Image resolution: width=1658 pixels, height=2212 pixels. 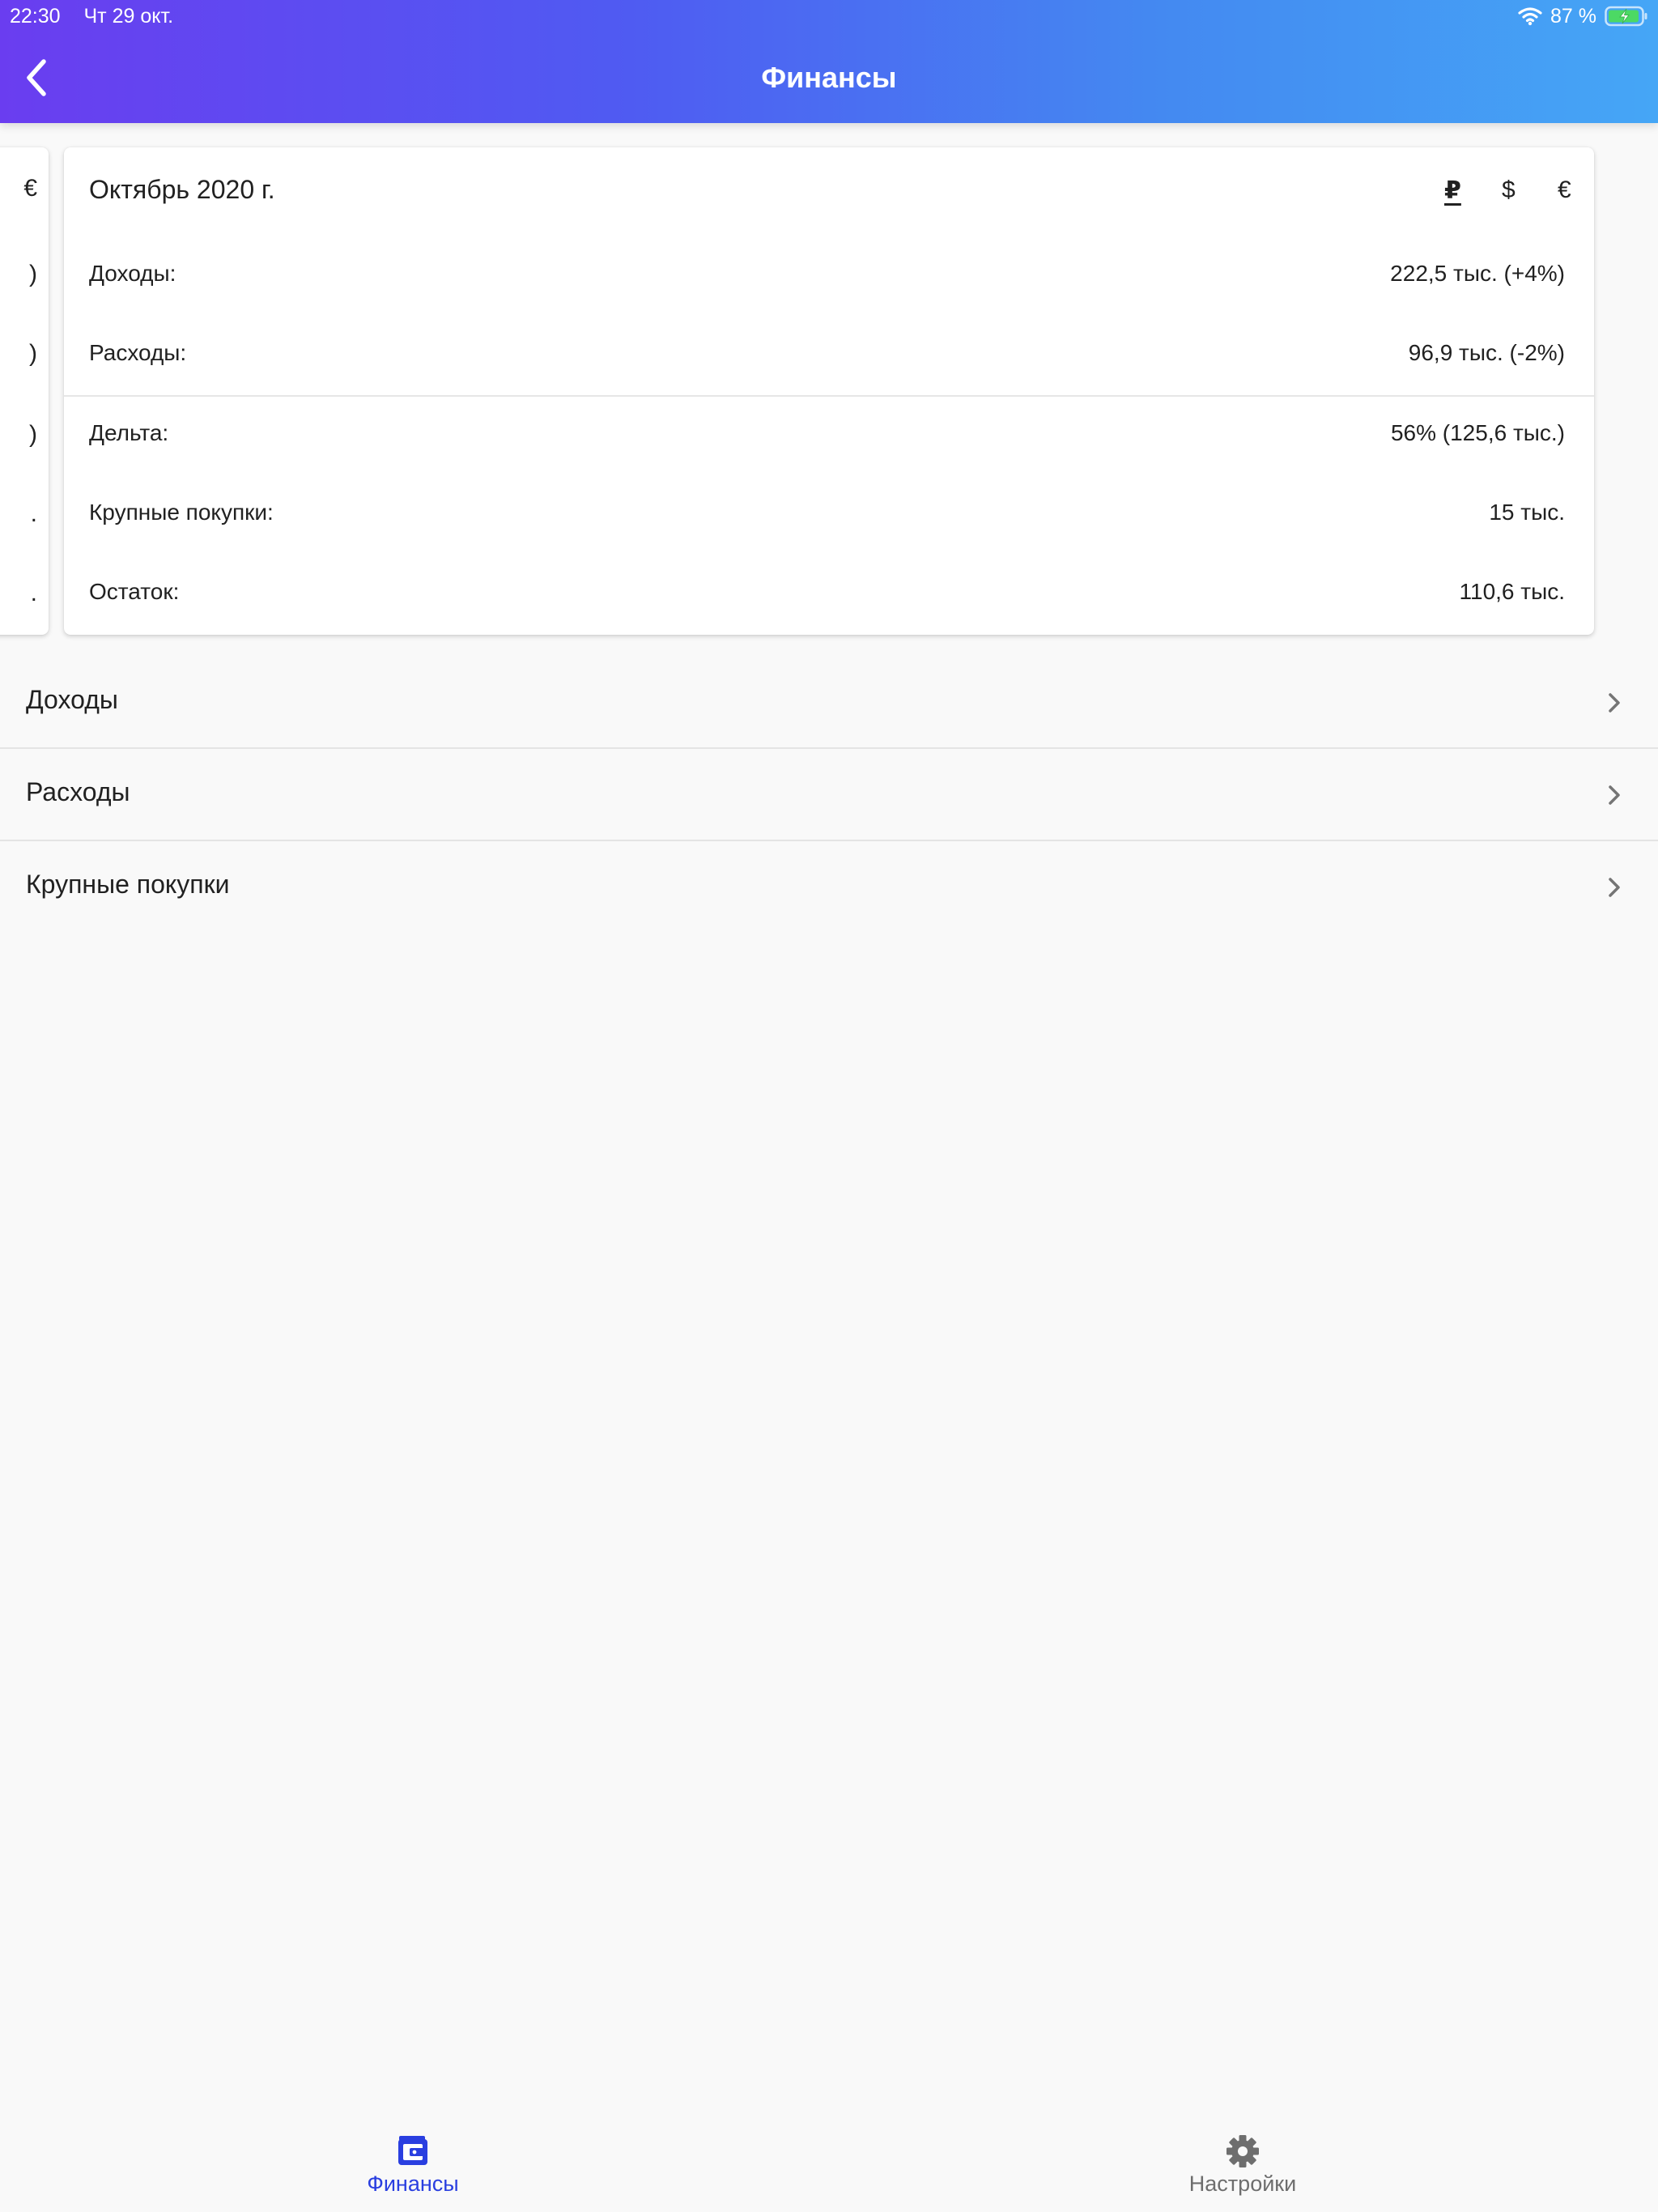 What do you see at coordinates (1477, 274) in the screenshot?
I see `income-value: 222,5 тыс. (+4%)` at bounding box center [1477, 274].